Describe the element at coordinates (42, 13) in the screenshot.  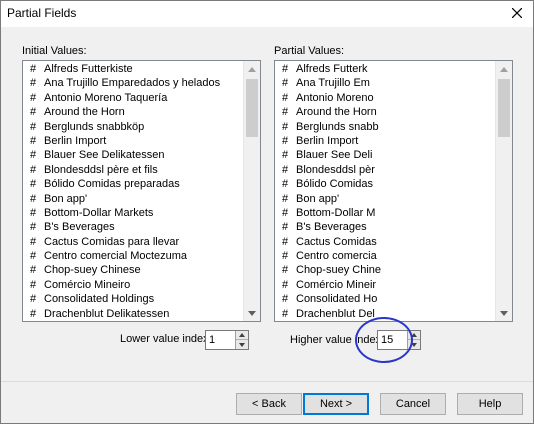
I see `window-title: Partial Fields` at that location.